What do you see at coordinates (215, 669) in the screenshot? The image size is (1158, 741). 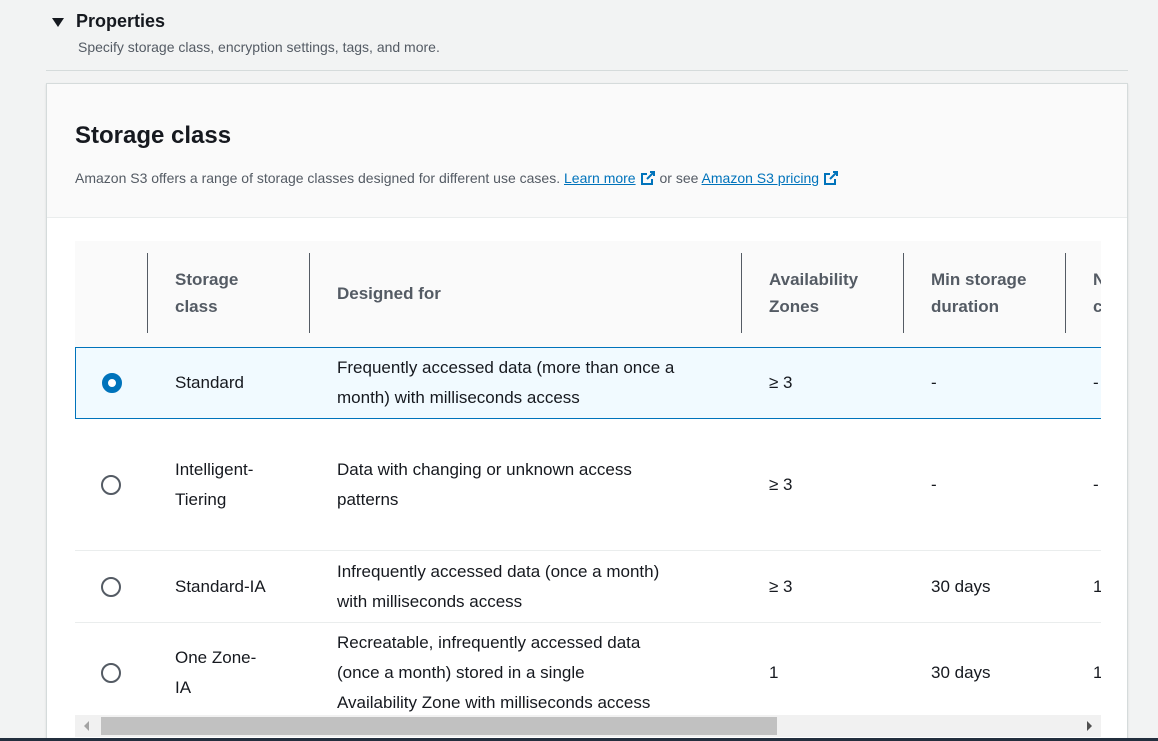 I see `storage-class-name: One Zone- IA` at bounding box center [215, 669].